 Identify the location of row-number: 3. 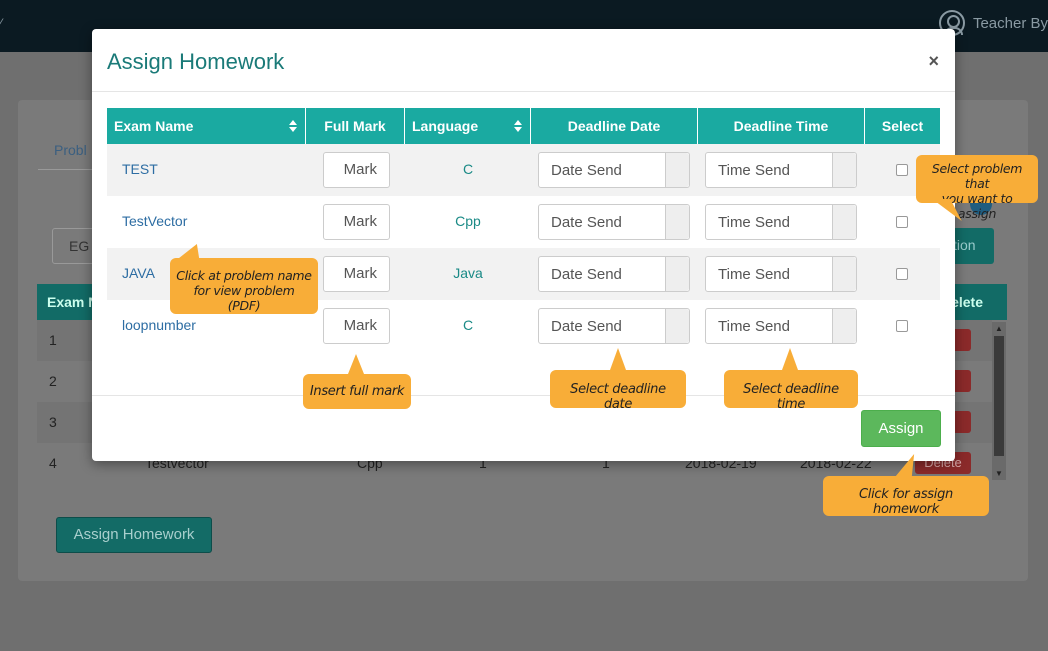
(53, 422).